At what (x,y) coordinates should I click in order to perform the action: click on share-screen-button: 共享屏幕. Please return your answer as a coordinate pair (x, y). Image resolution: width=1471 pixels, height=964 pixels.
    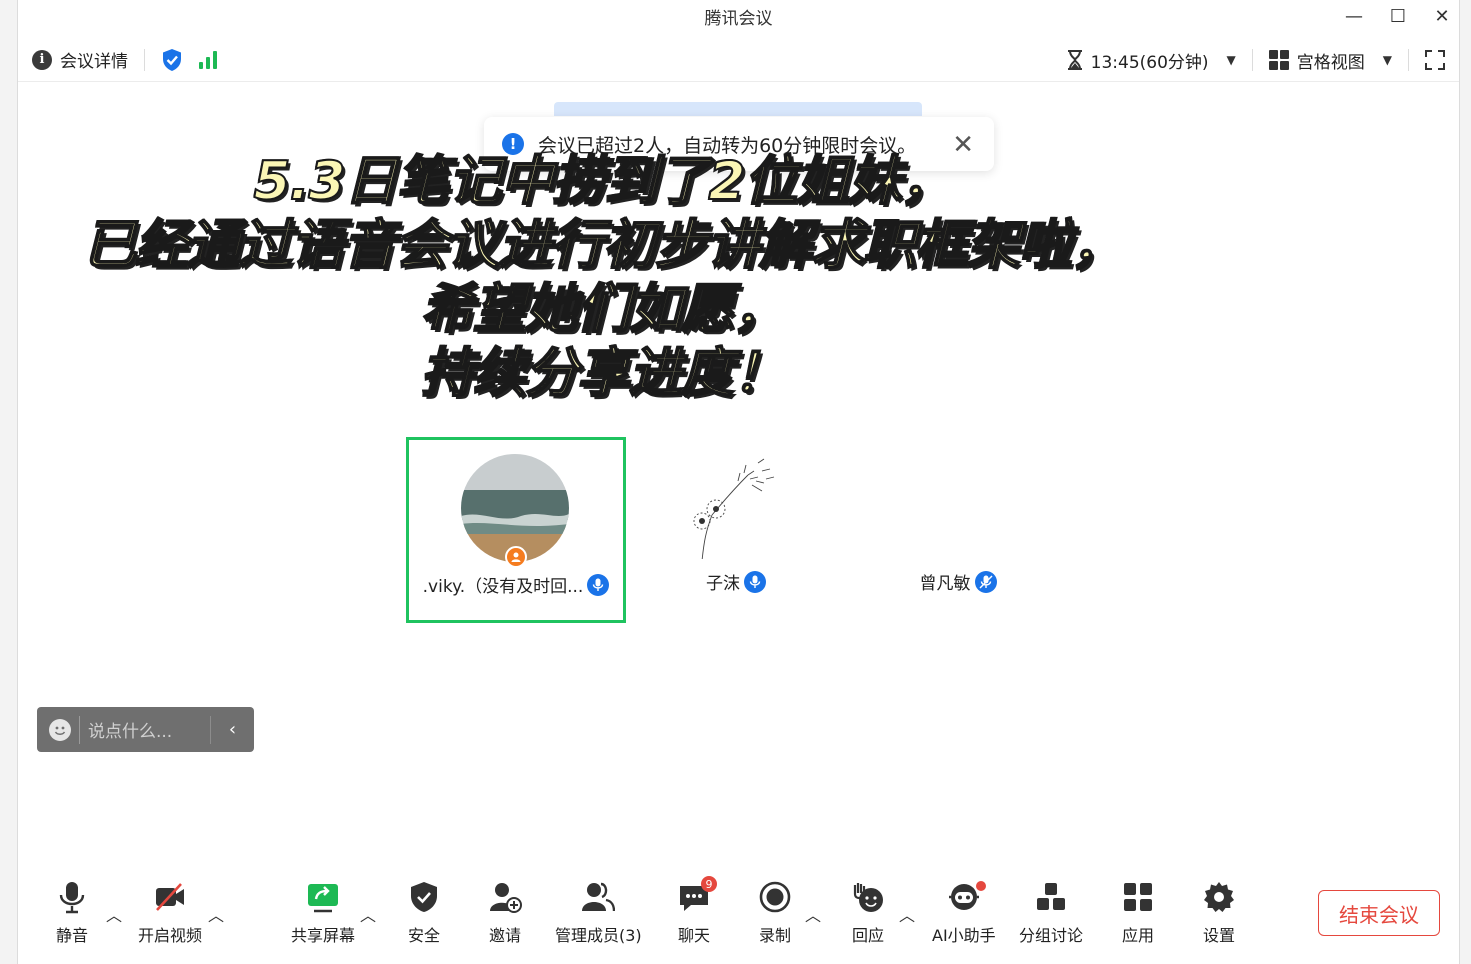
    Looking at the image, I should click on (323, 913).